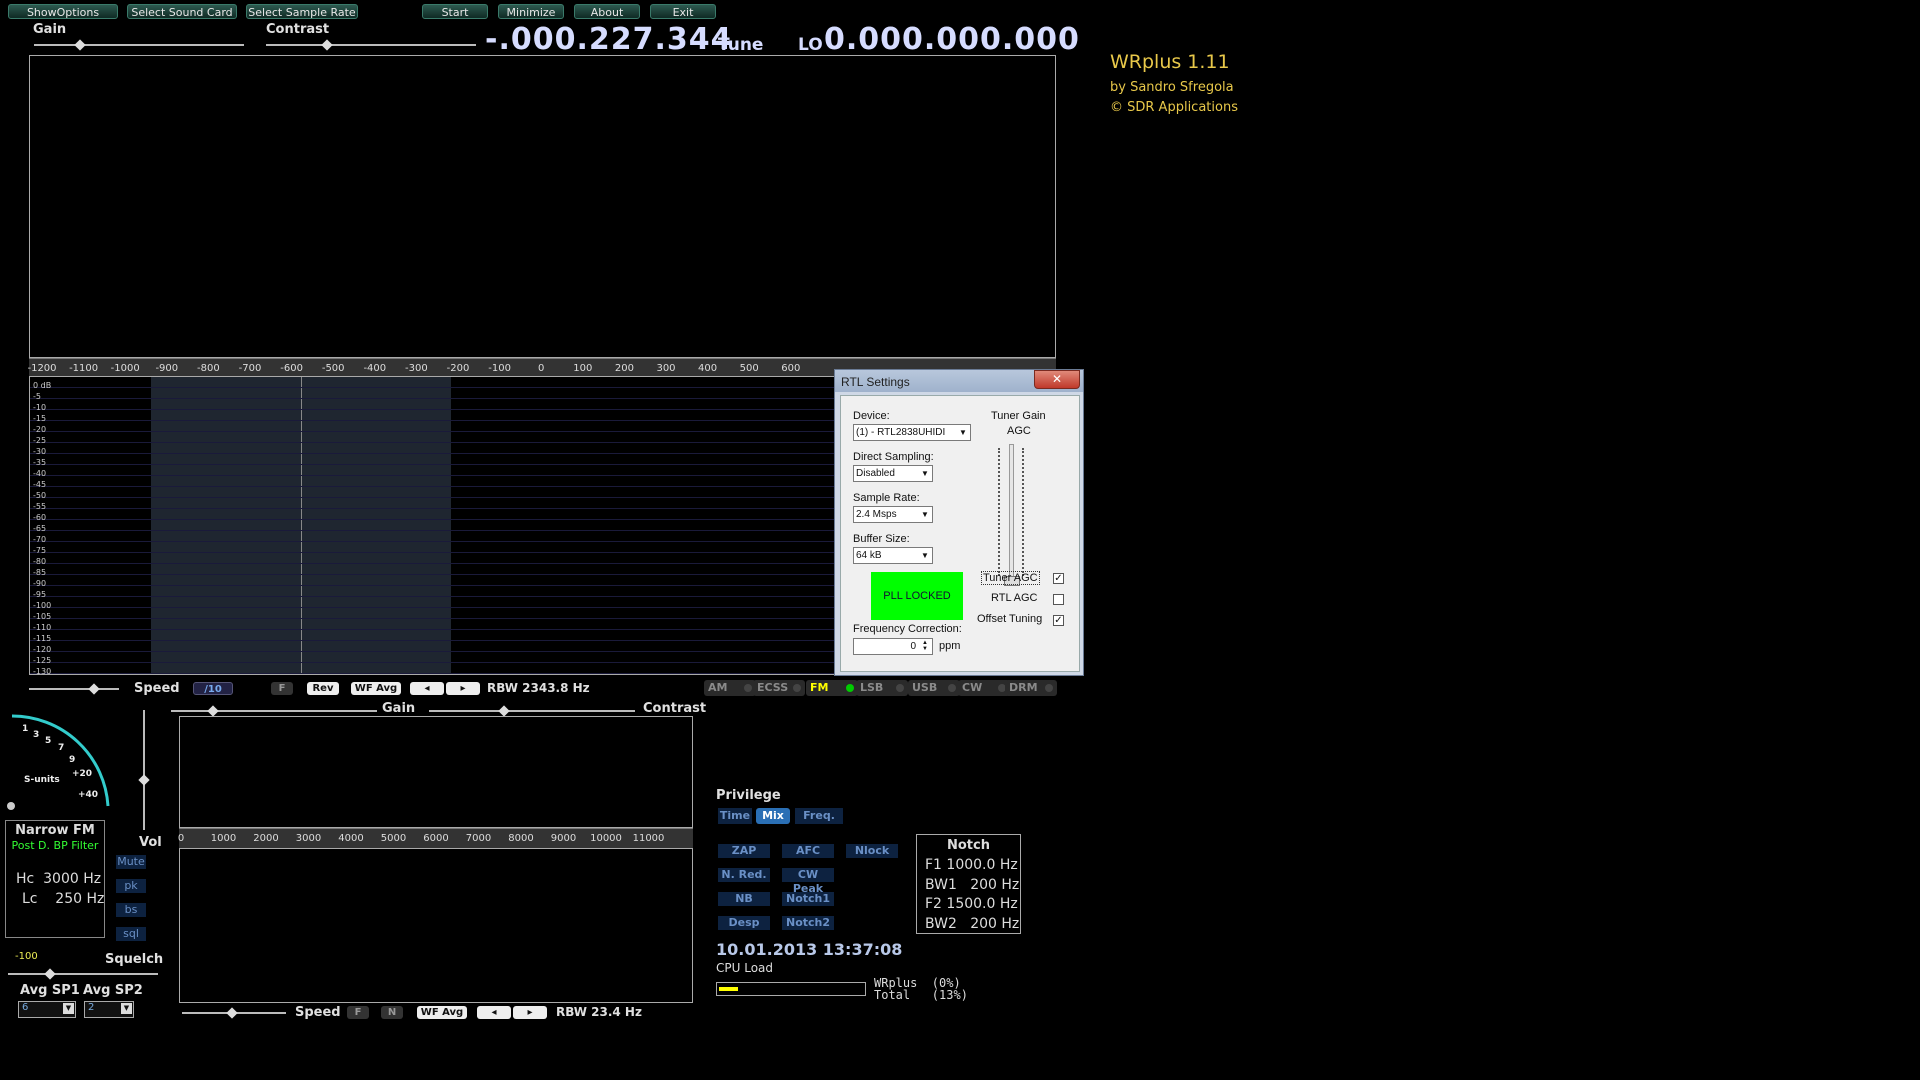 This screenshot has width=1920, height=1080. Describe the element at coordinates (131, 886) in the screenshot. I see `audio-pk-button: pk` at that location.